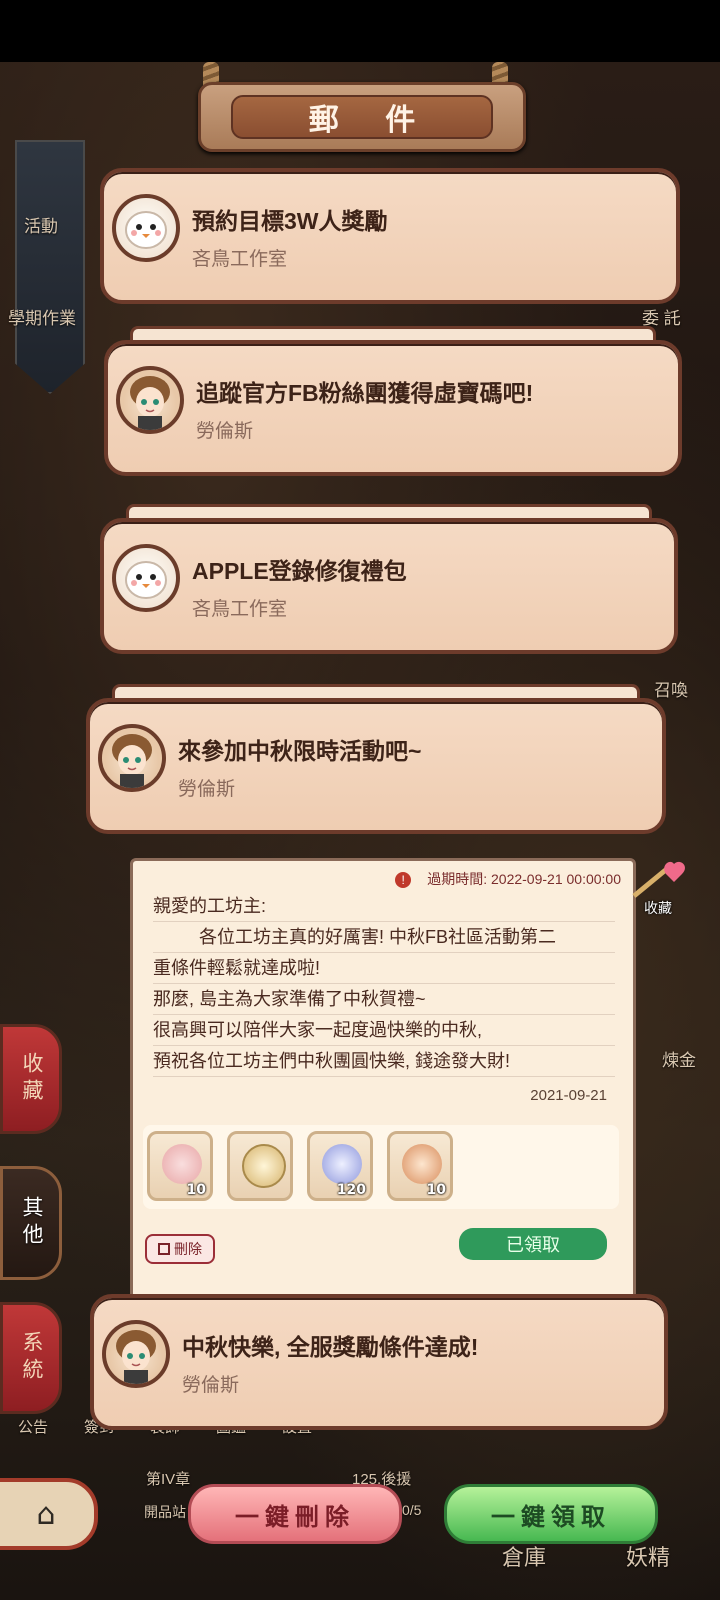 The height and width of the screenshot is (1600, 720). What do you see at coordinates (188, 1249) in the screenshot?
I see `delete-mail-label: 刪除` at bounding box center [188, 1249].